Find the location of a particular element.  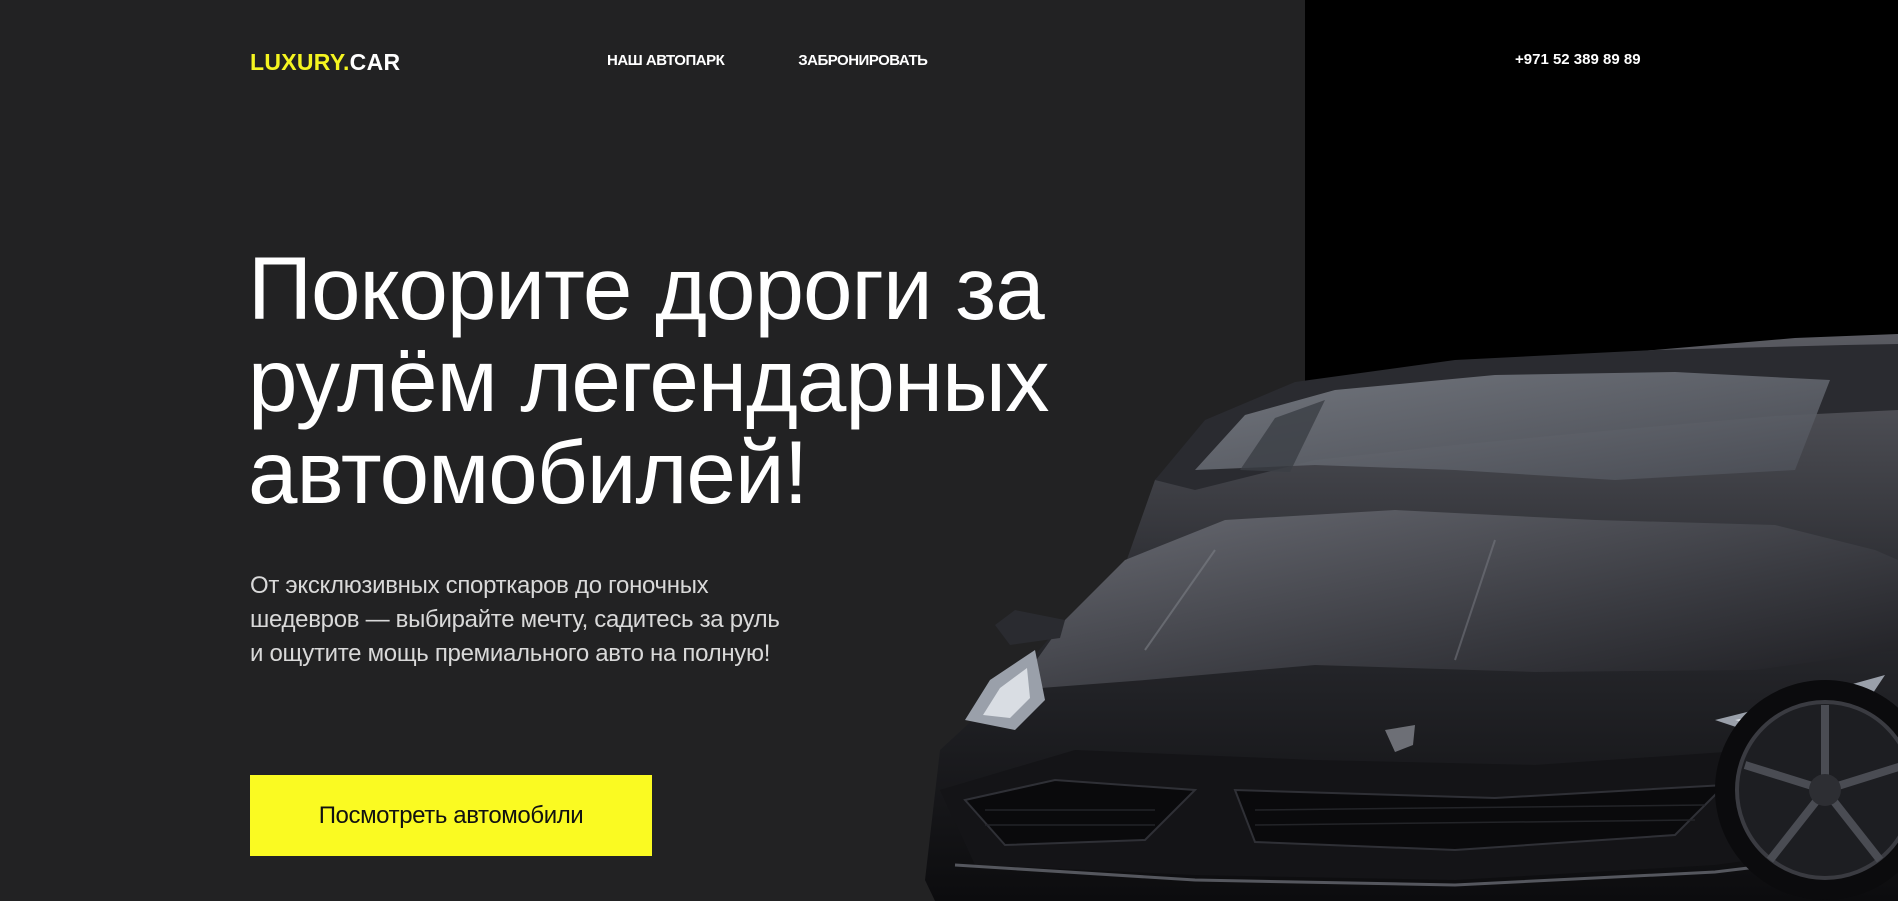

site-logo: LUXURY.CAR is located at coordinates (325, 62).